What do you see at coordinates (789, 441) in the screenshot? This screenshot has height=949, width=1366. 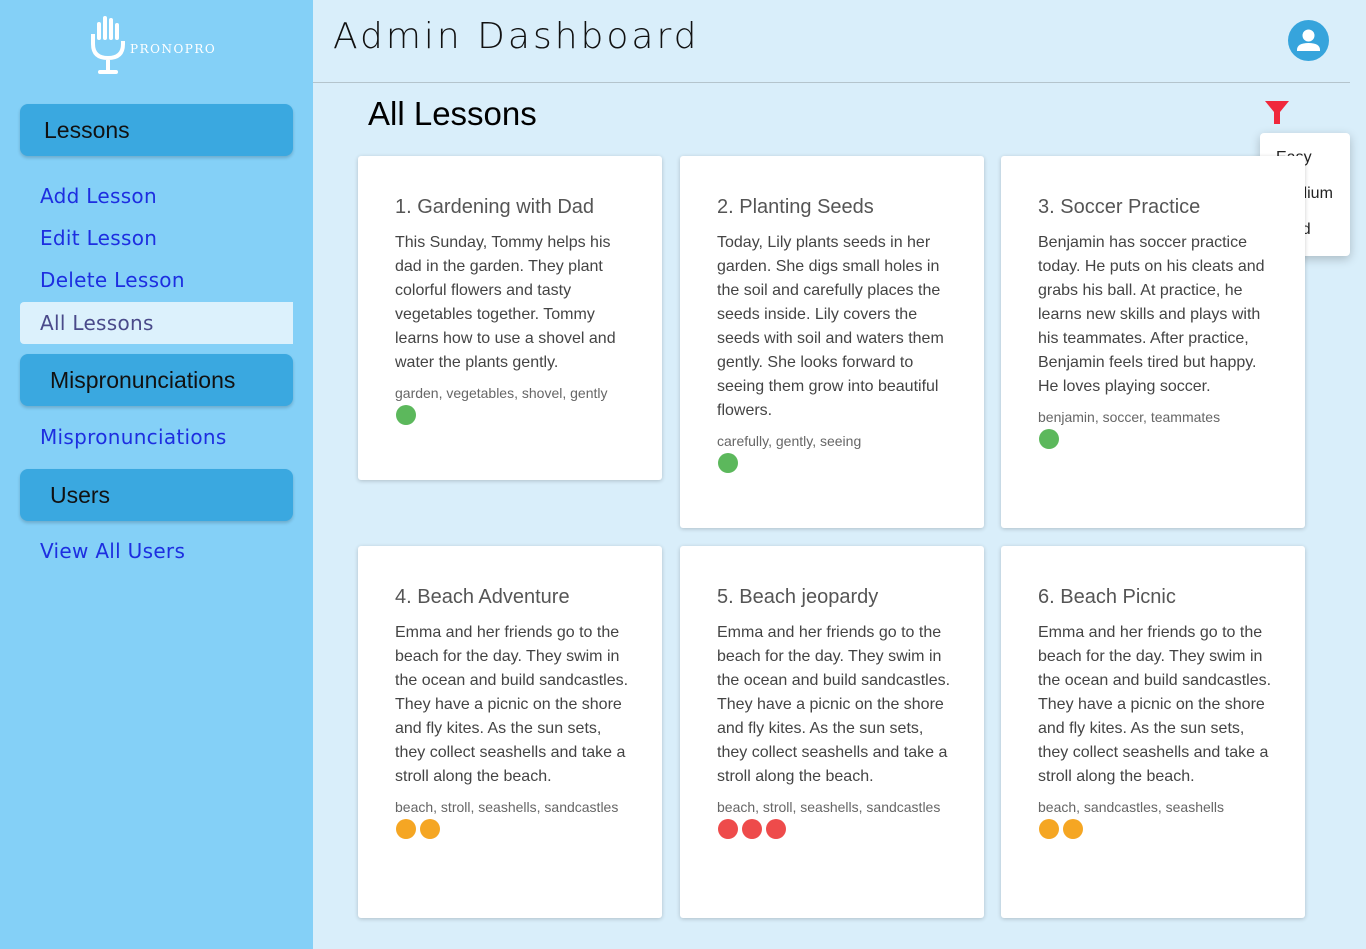 I see `lesson-keywords: carefully, gently, seeing` at bounding box center [789, 441].